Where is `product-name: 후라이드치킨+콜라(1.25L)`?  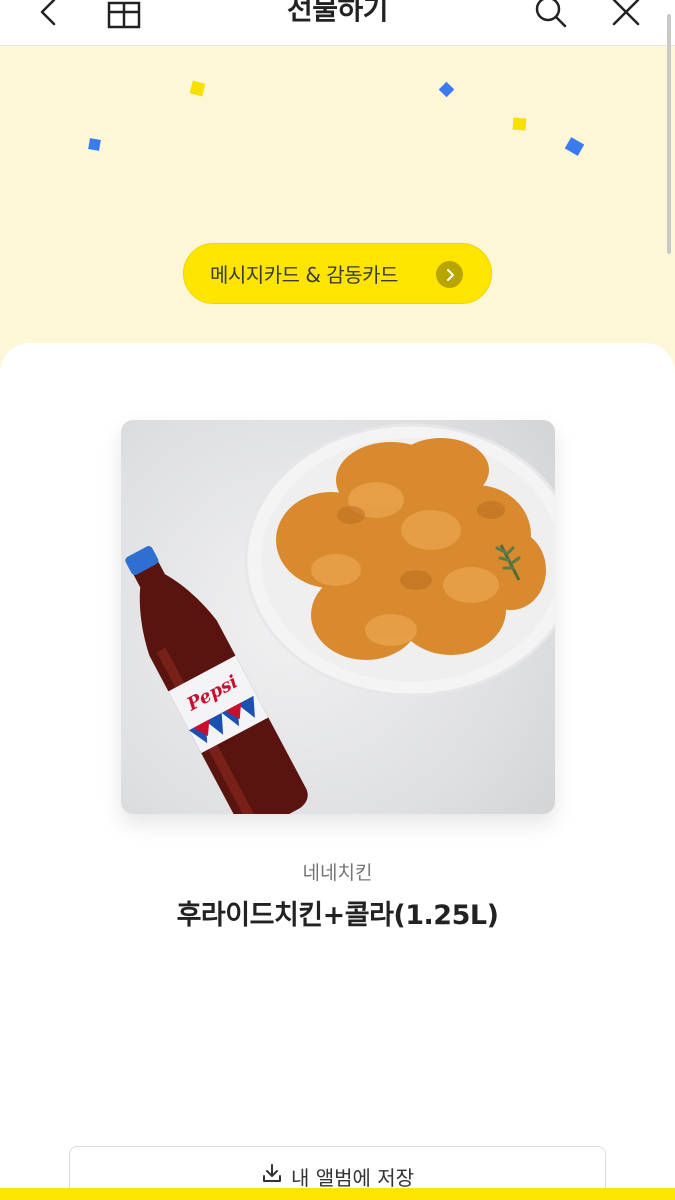 product-name: 후라이드치킨+콜라(1.25L) is located at coordinates (337, 915).